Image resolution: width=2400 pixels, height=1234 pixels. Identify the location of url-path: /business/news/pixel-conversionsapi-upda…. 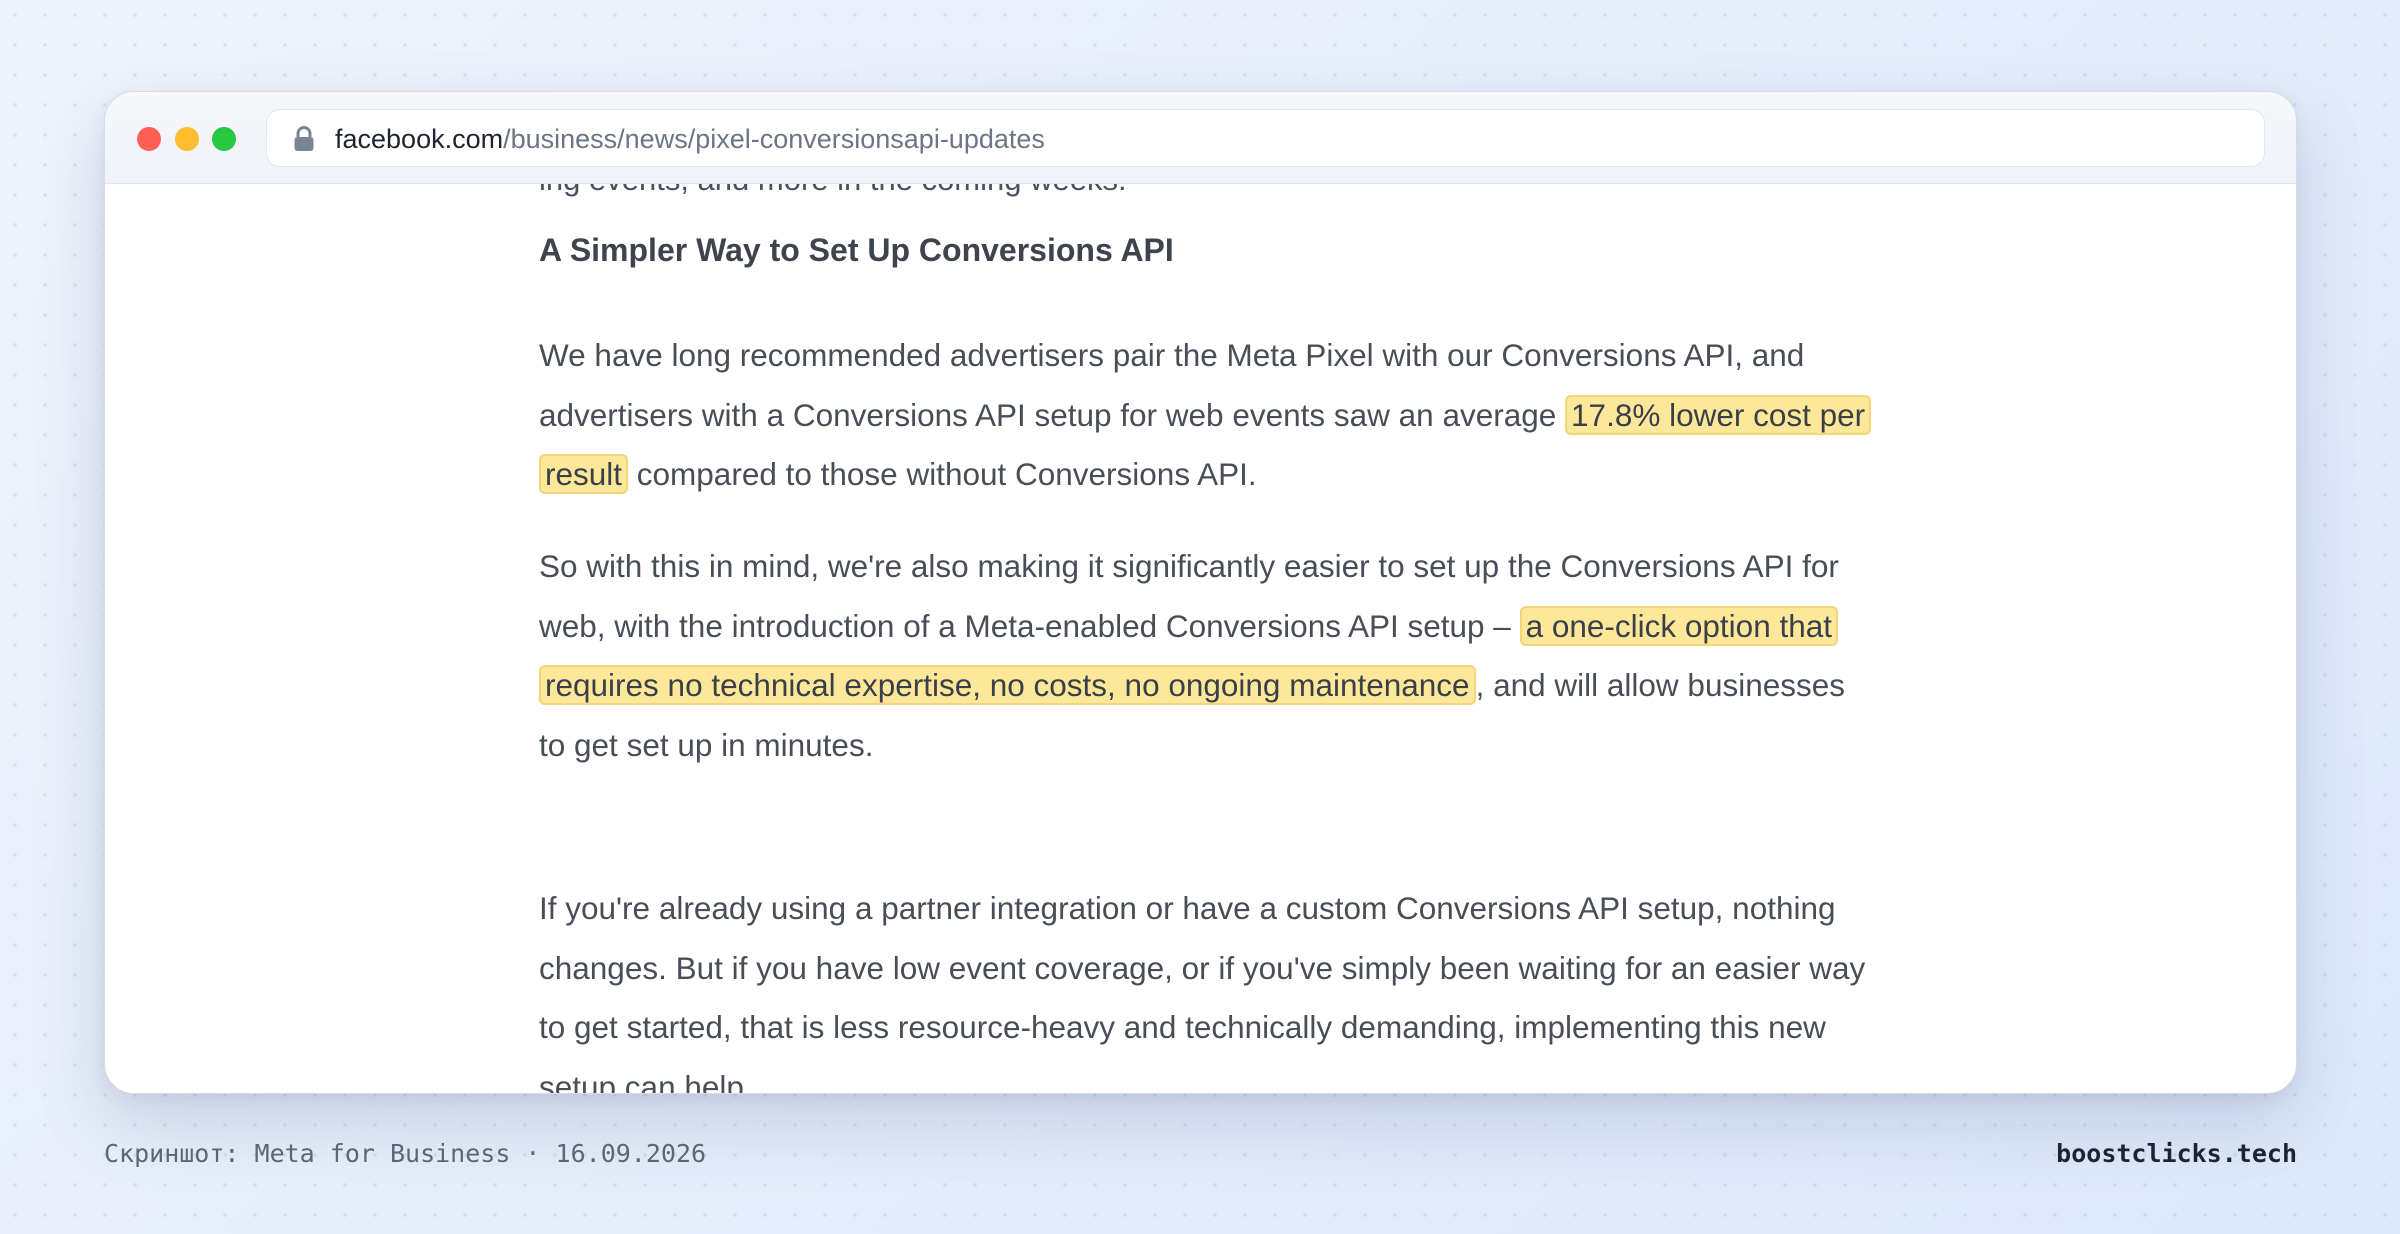
(774, 139).